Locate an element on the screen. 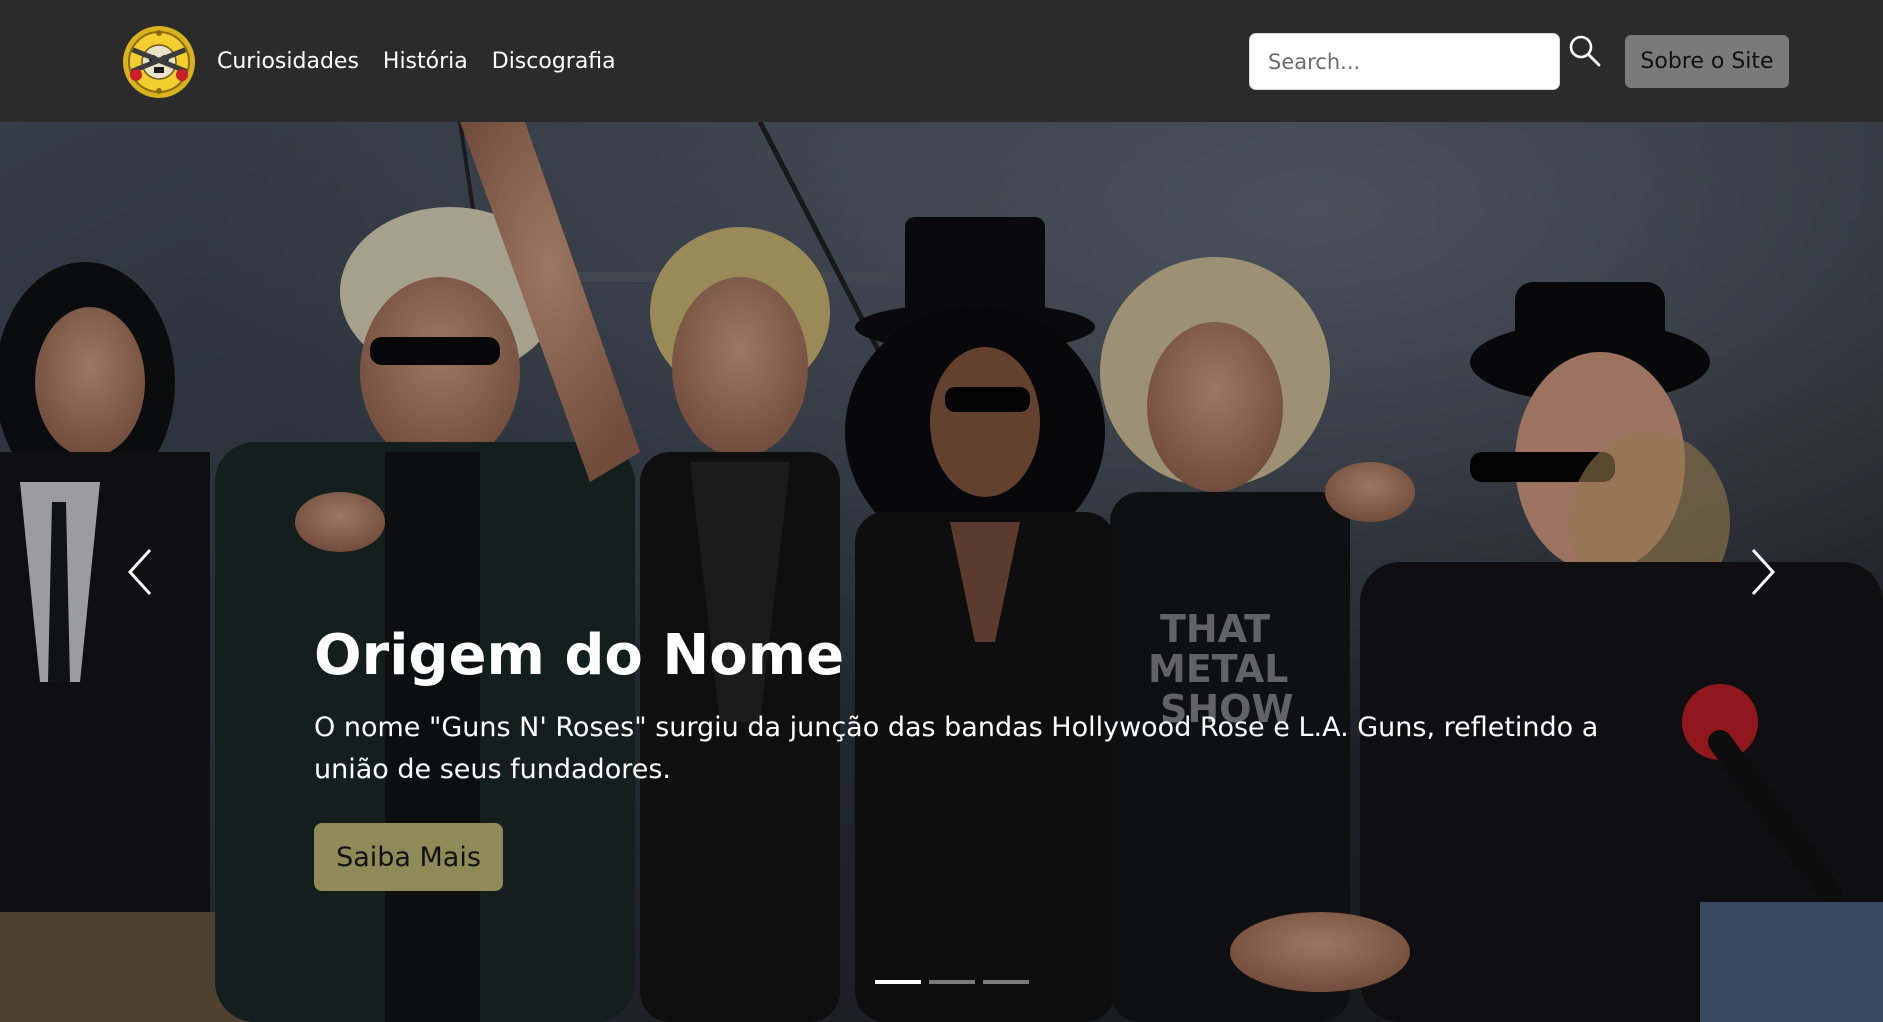 The height and width of the screenshot is (1022, 1883). nav-link-historia: História is located at coordinates (425, 61).